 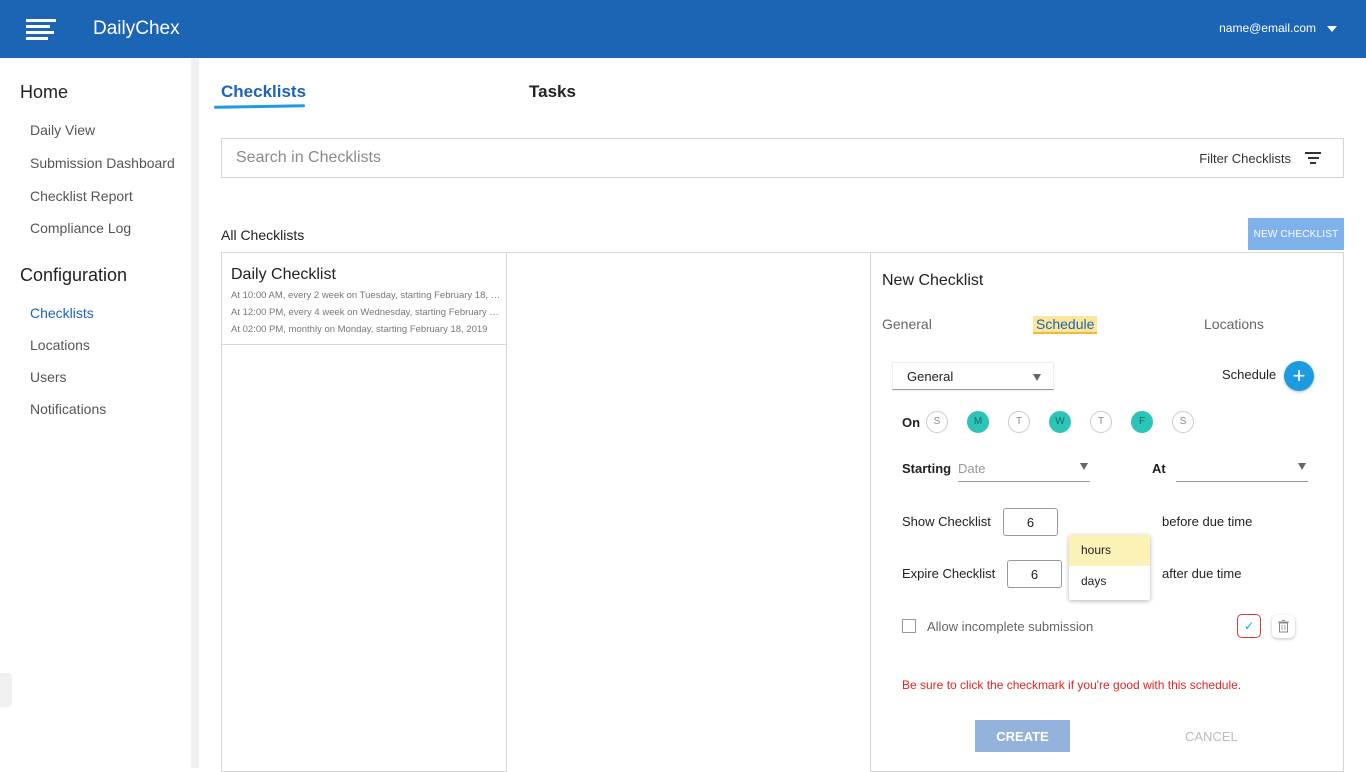 What do you see at coordinates (74, 275) in the screenshot?
I see `sidebar-heading-configuration: Configuration` at bounding box center [74, 275].